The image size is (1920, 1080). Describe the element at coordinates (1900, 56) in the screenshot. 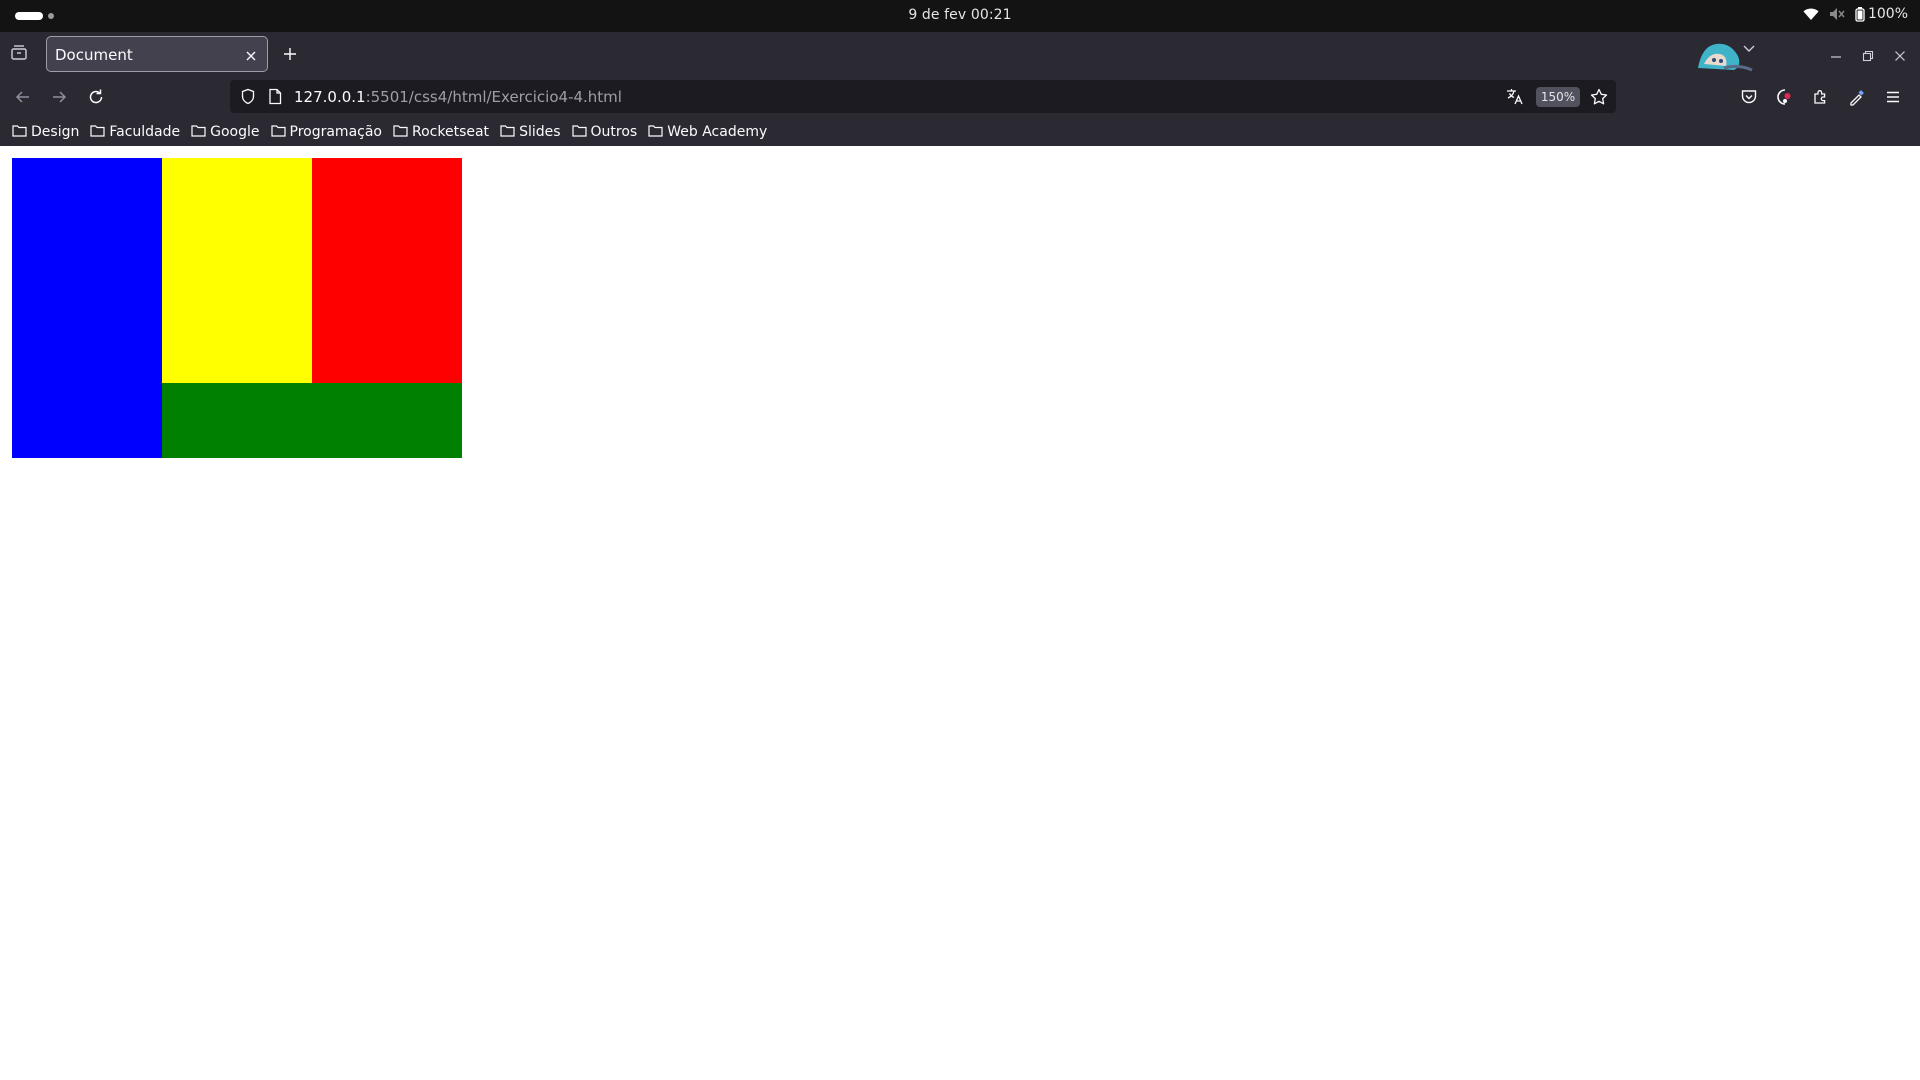

I see `close-window-icon` at that location.